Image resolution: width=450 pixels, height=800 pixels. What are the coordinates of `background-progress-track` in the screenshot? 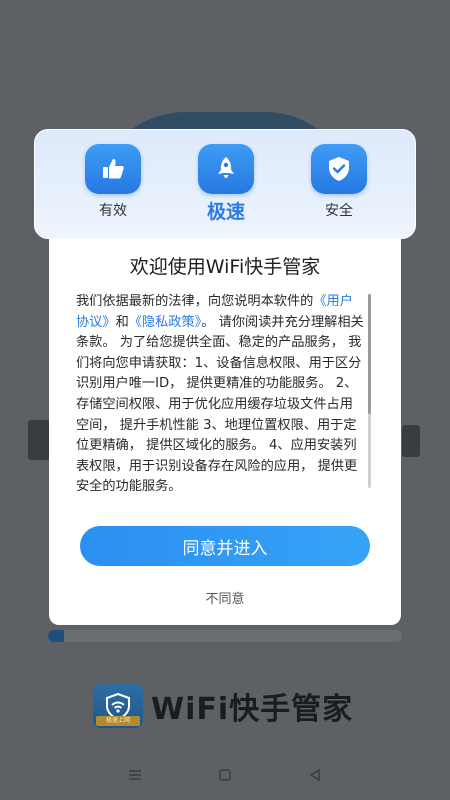 It's located at (225, 636).